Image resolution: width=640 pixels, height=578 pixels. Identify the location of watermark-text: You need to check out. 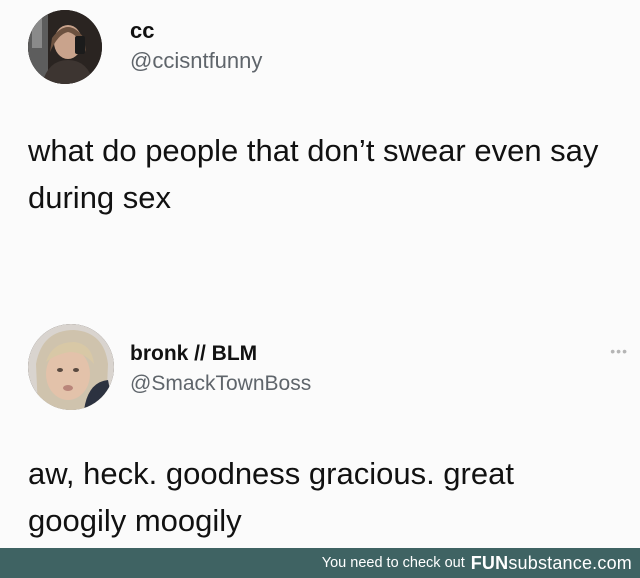
(393, 563).